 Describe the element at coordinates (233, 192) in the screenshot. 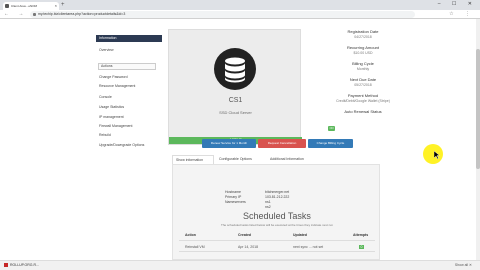

I see `detail-key: Hostname` at that location.